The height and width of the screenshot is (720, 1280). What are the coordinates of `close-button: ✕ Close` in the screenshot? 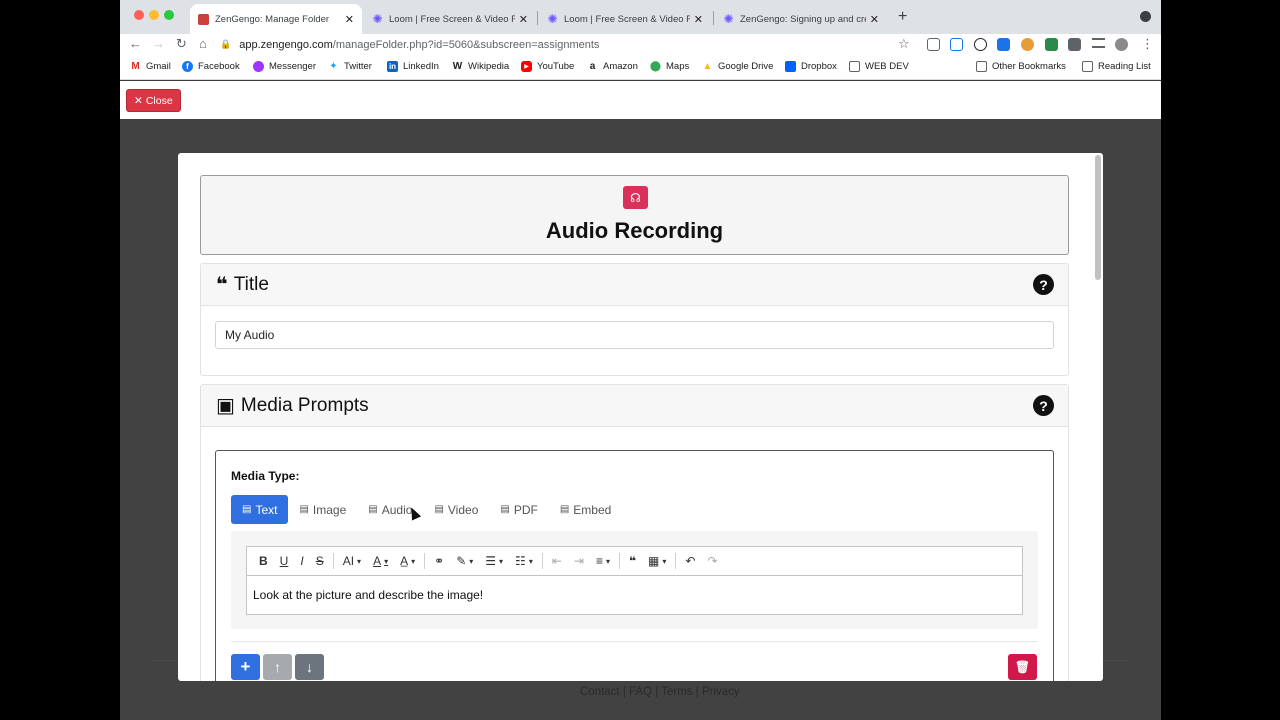 It's located at (153, 100).